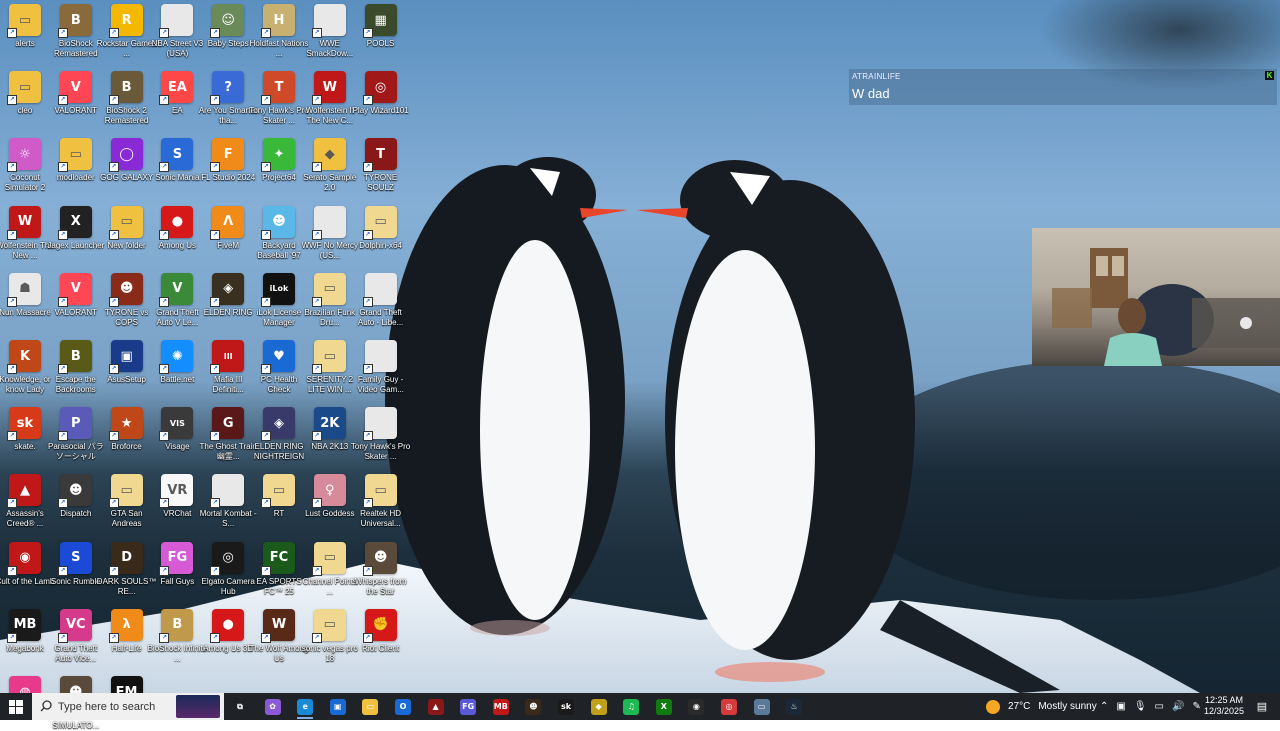 The width and height of the screenshot is (1280, 731). What do you see at coordinates (76, 31) in the screenshot?
I see `desktop-icon: B ↗ BioShock Remastered` at bounding box center [76, 31].